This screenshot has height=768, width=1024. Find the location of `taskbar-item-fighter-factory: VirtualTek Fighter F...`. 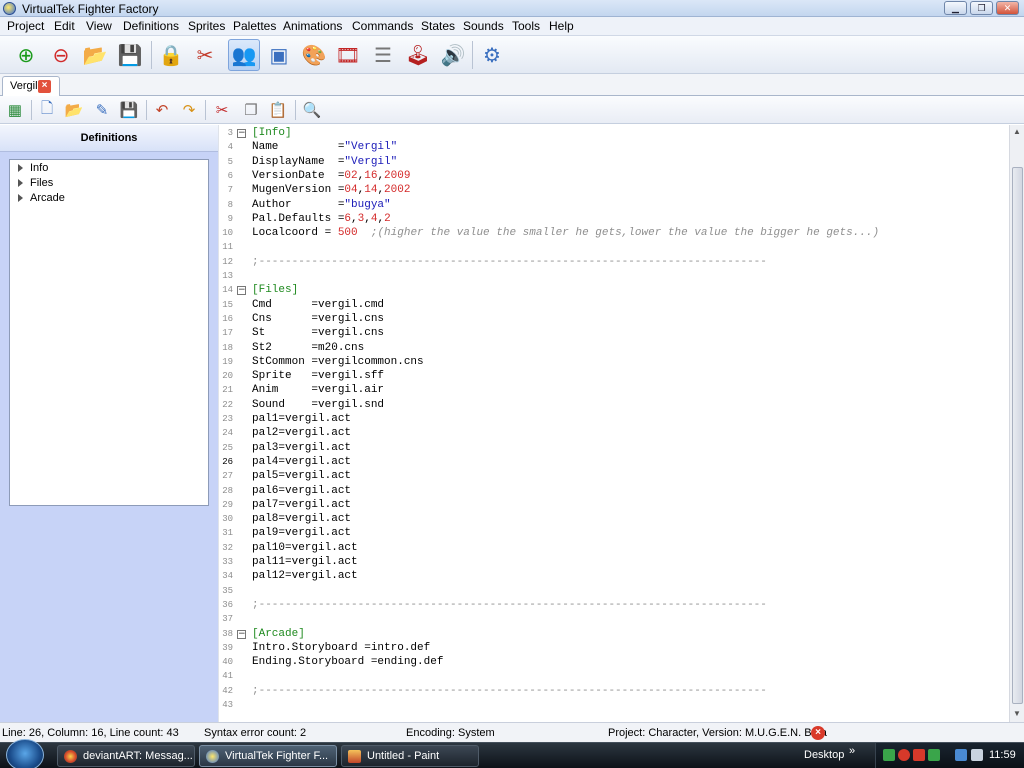

taskbar-item-fighter-factory: VirtualTek Fighter F... is located at coordinates (268, 756).